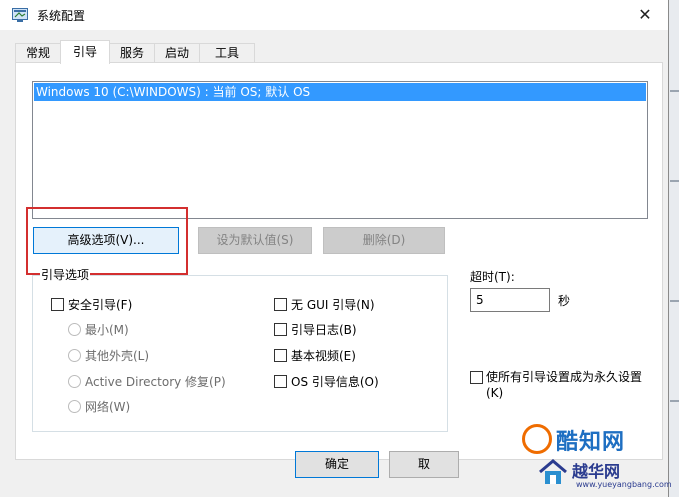 This screenshot has width=679, height=497. Describe the element at coordinates (335, 382) in the screenshot. I see `os-boot-info-label: OS 引导信息(O)` at that location.